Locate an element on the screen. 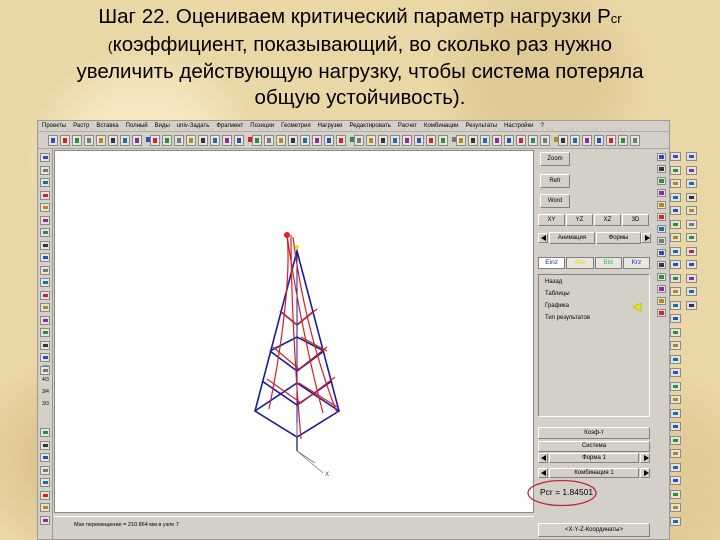 This screenshot has height=540, width=720. tab-krz: Krz is located at coordinates (636, 263).